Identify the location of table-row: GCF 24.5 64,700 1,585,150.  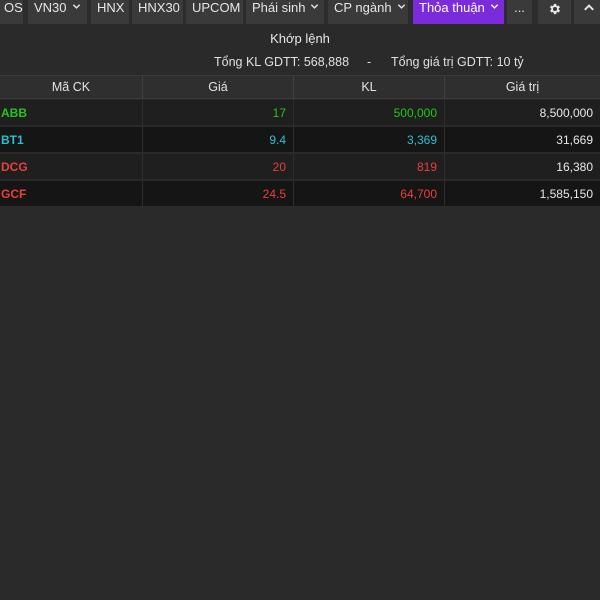
(300, 194).